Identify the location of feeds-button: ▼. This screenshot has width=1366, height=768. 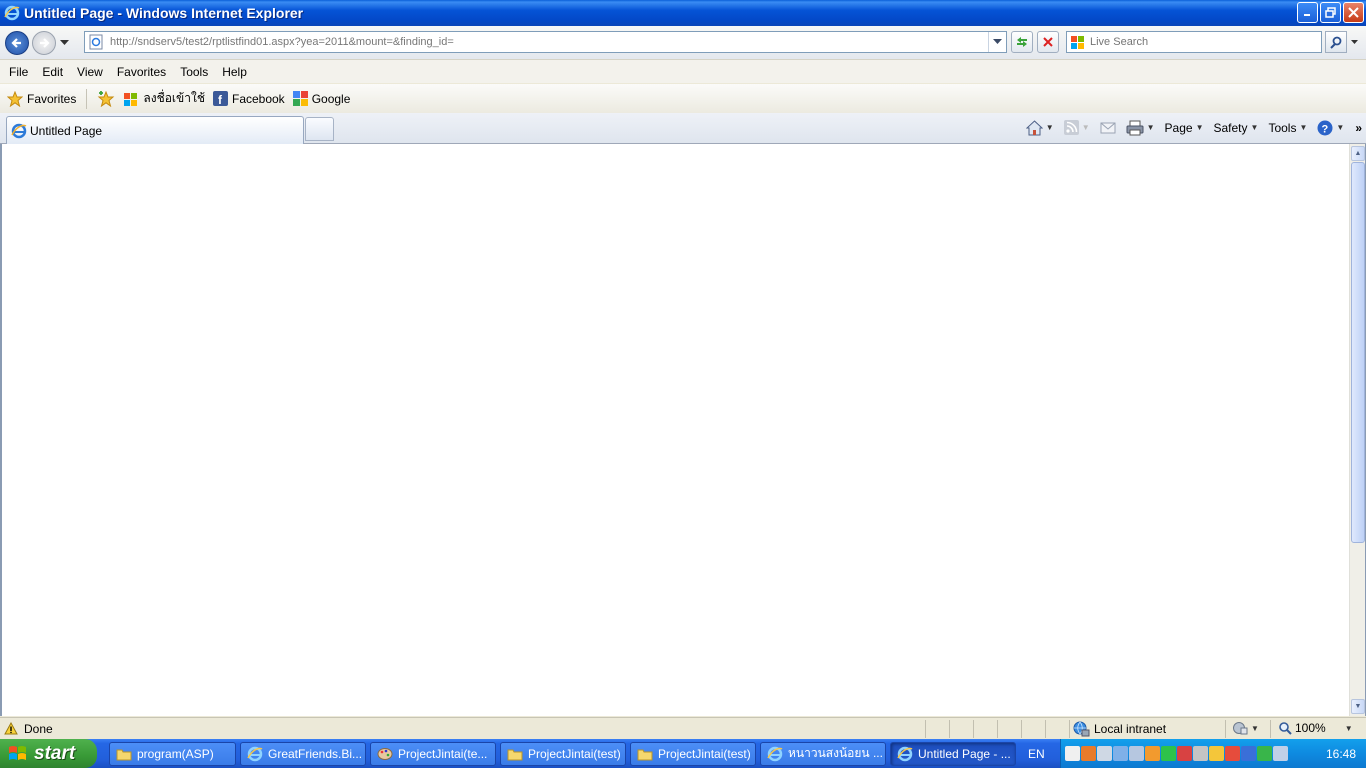
(1077, 127).